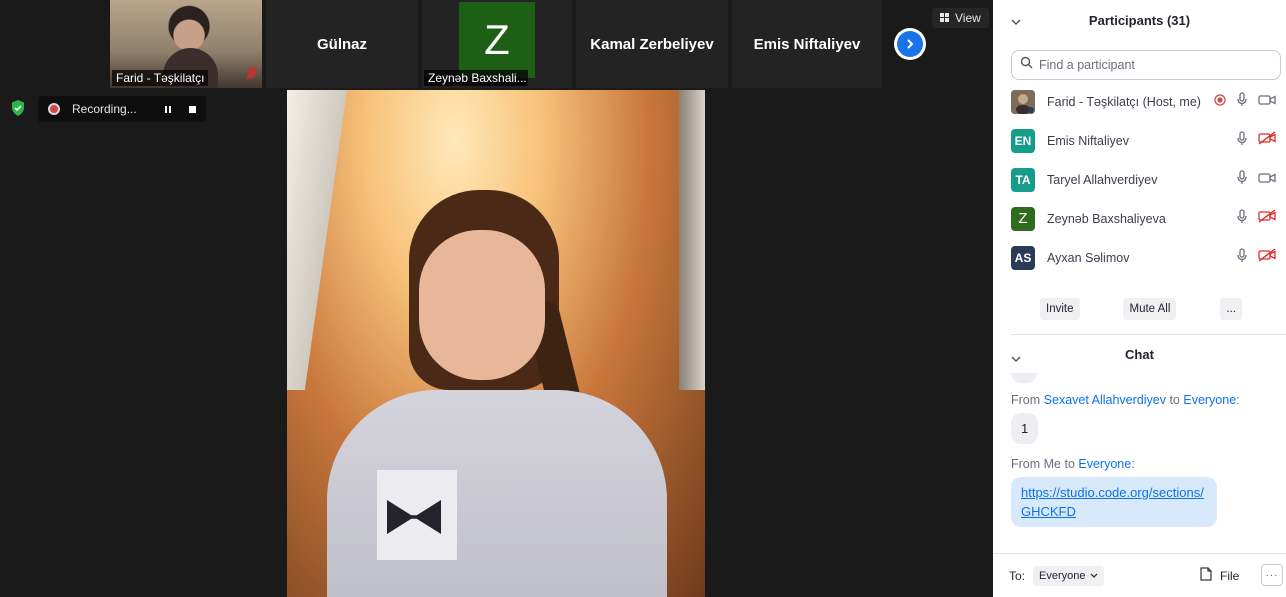 The image size is (1286, 597). I want to click on invite-button: Invite, so click(1060, 309).